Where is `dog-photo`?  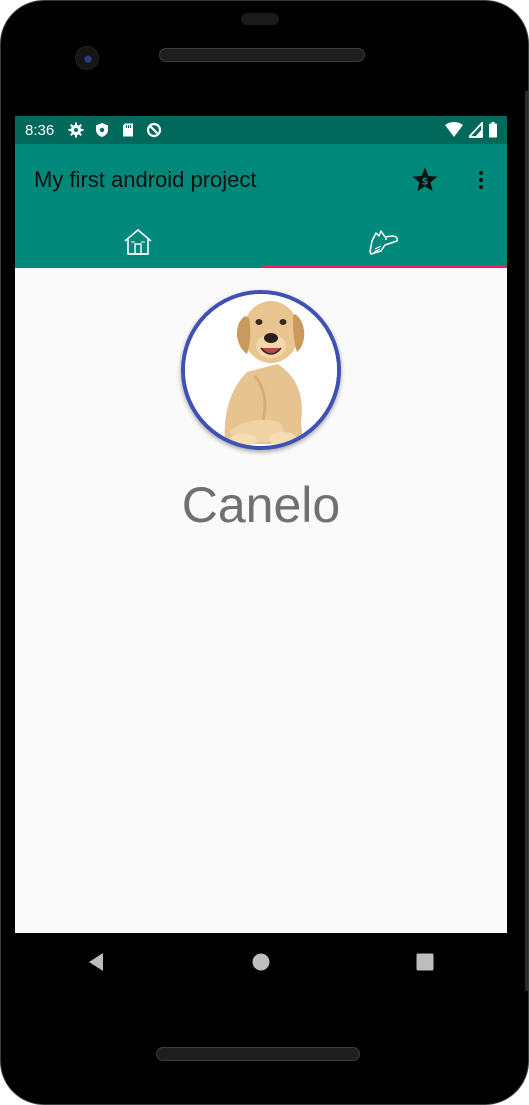 dog-photo is located at coordinates (261, 370).